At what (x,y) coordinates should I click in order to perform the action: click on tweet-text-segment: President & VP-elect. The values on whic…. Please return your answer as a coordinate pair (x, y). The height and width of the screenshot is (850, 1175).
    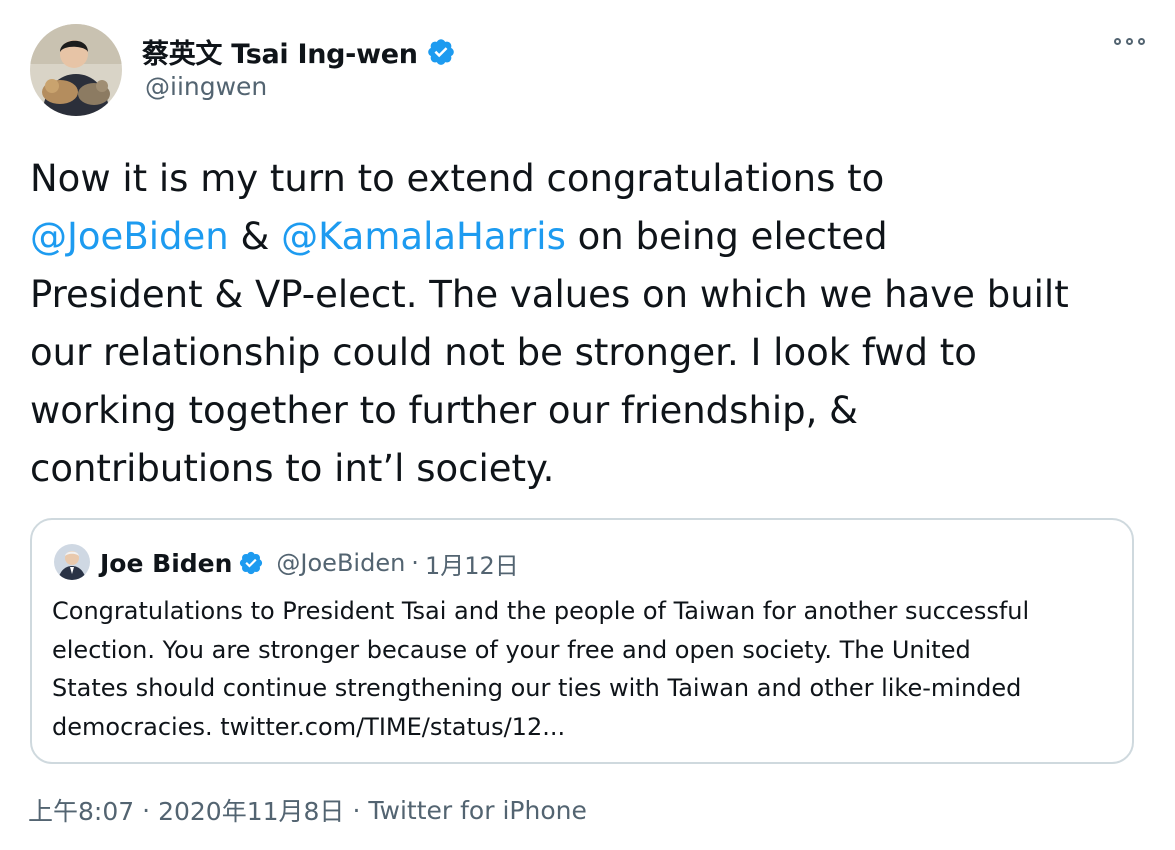
    Looking at the image, I should click on (549, 294).